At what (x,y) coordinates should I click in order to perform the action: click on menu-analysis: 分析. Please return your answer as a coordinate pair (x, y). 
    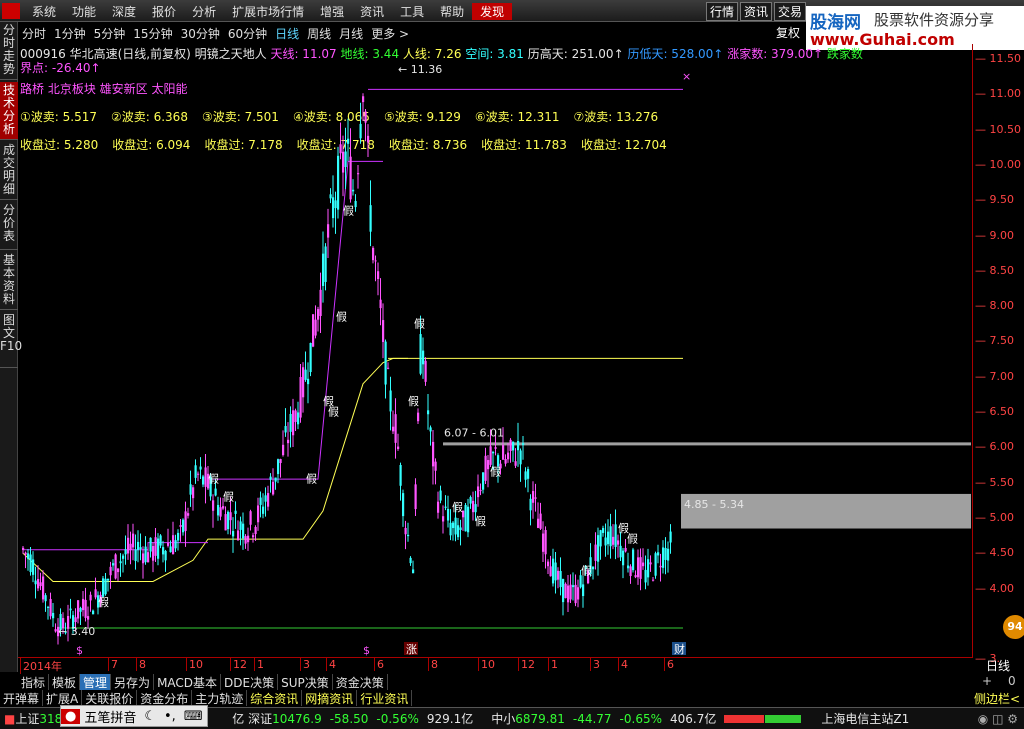
    Looking at the image, I should click on (204, 11).